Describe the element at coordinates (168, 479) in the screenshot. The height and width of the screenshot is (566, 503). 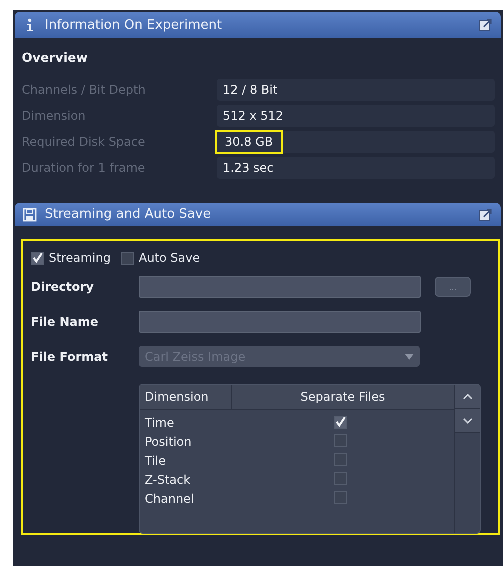
I see `table-cell-text: Z-Stack` at that location.